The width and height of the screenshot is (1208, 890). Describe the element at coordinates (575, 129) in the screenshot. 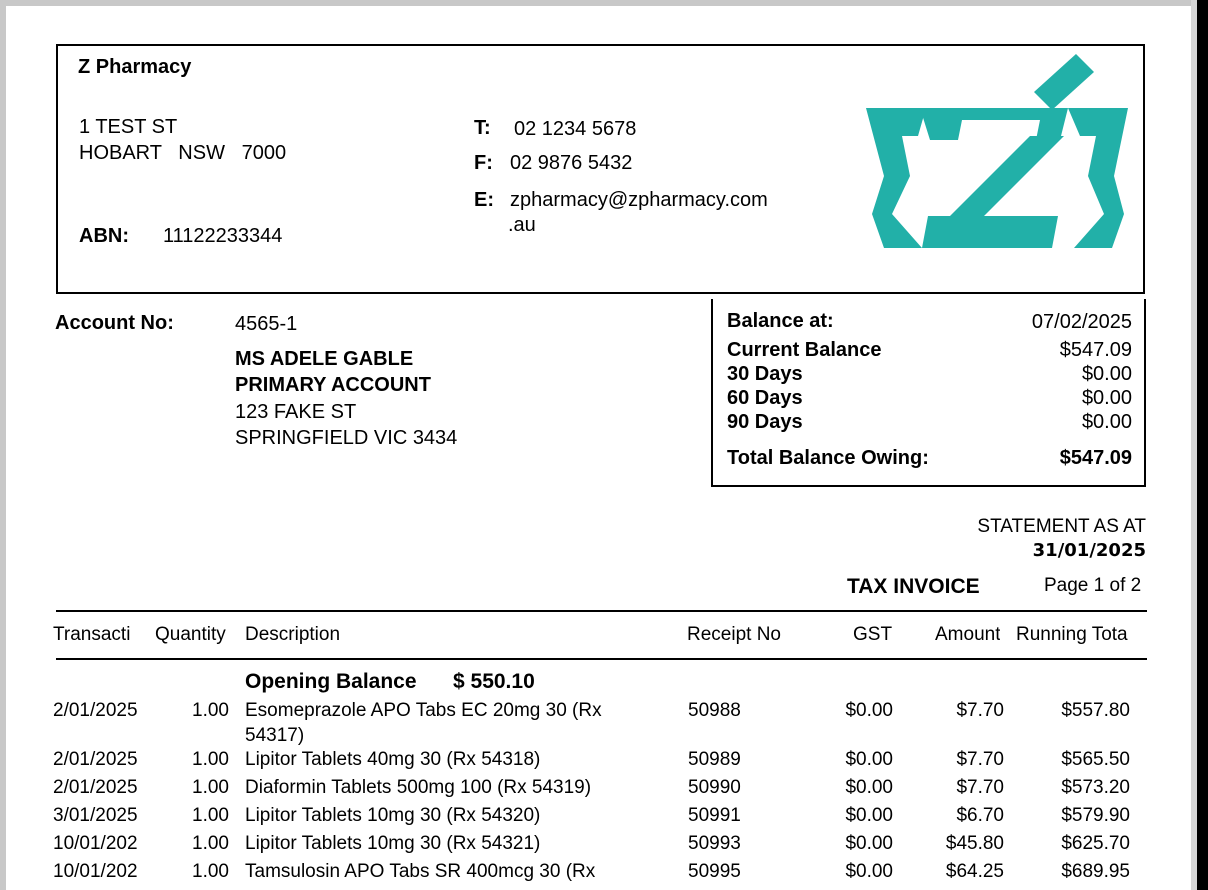

I see `phone-value: 02 1234 5678` at that location.